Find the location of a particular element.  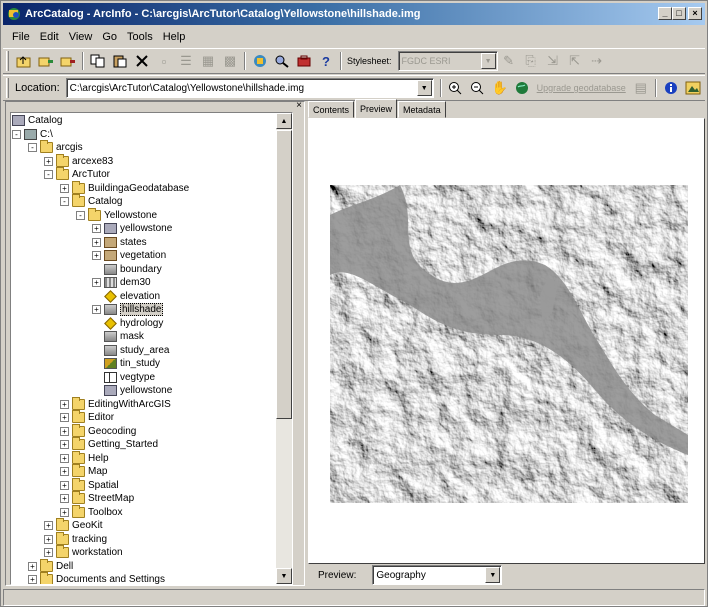

tree-node: + Documents and Settings is located at coordinates (96, 578).